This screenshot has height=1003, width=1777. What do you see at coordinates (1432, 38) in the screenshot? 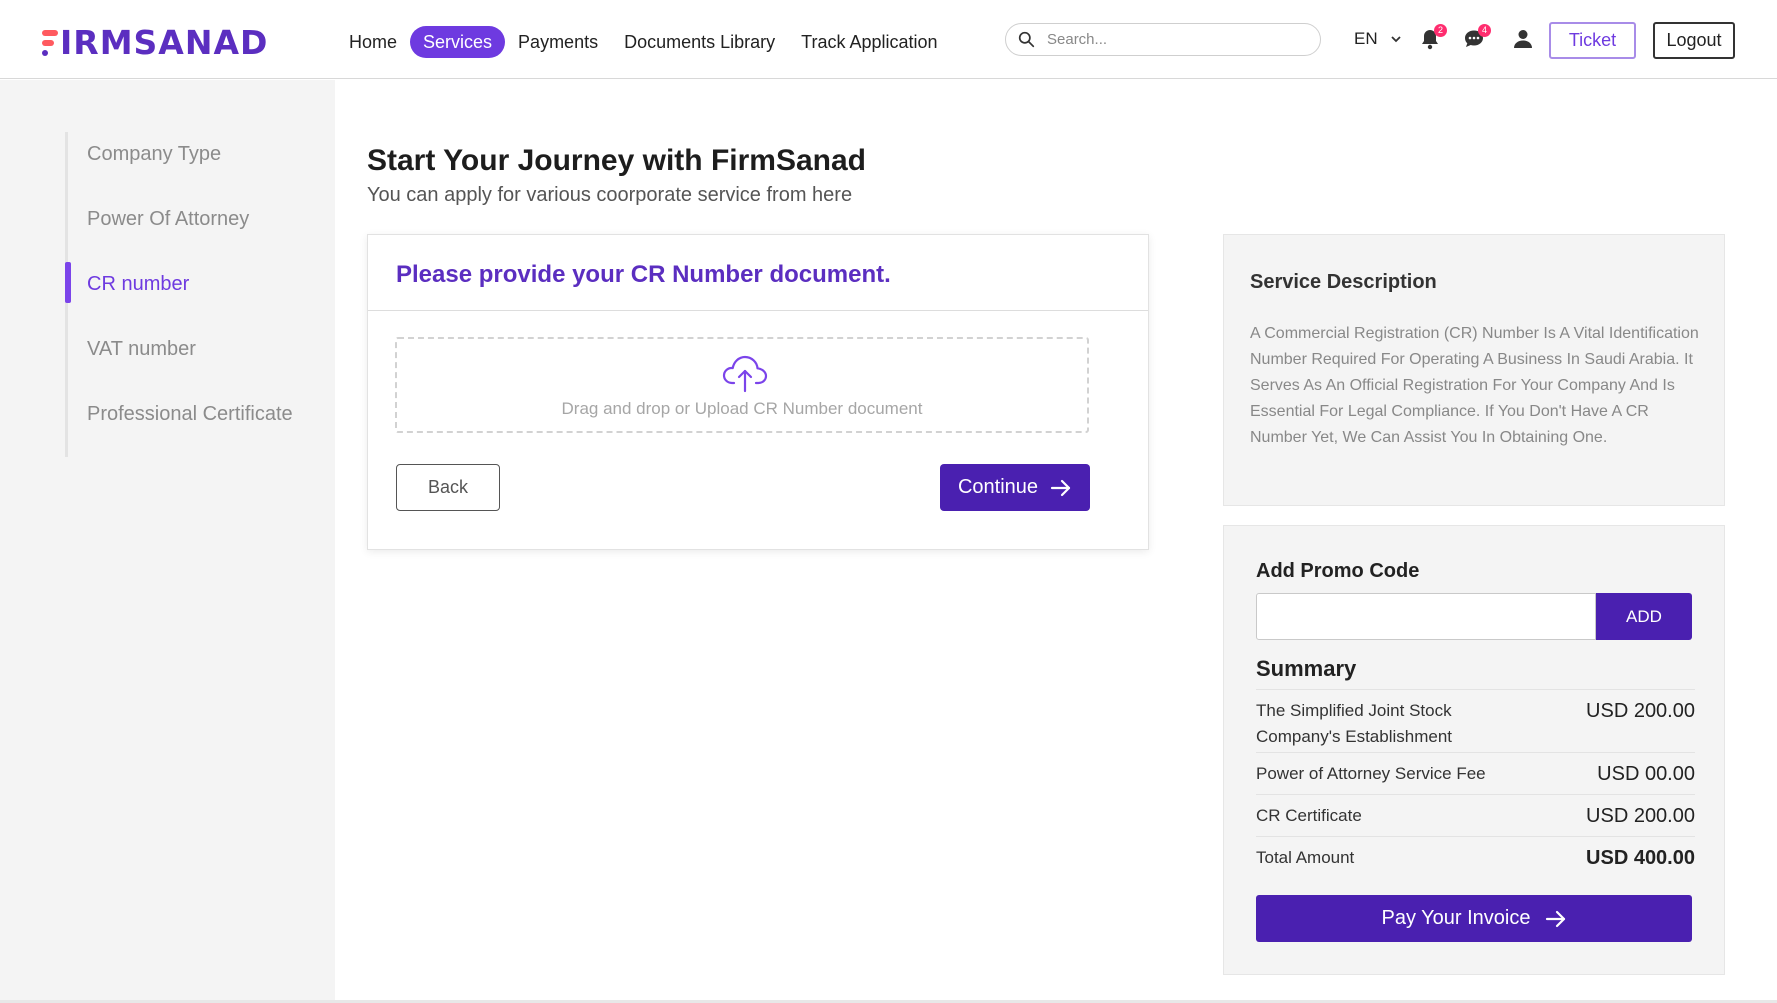
I see `notifications-button: 2` at bounding box center [1432, 38].